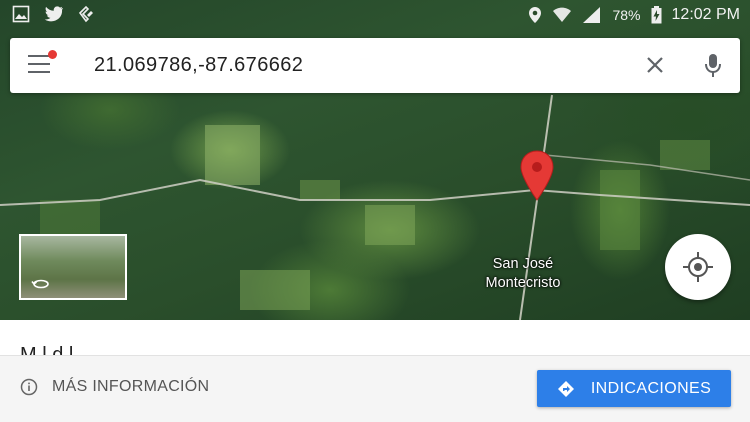  I want to click on voice-search-button, so click(713, 65).